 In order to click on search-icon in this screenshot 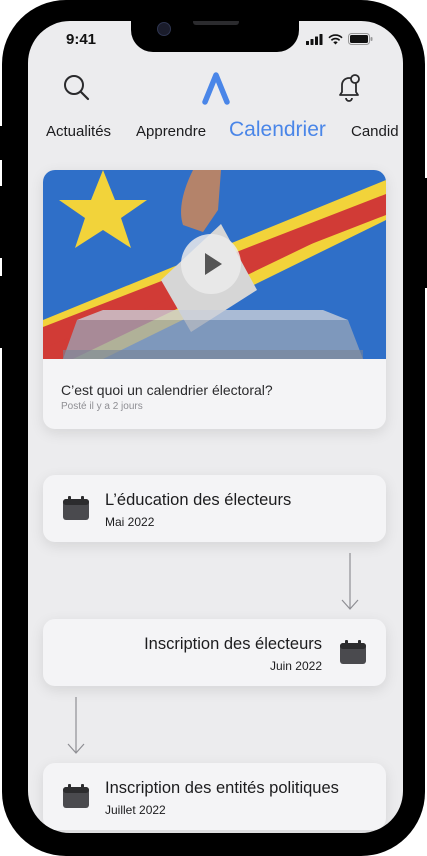, I will do `click(77, 88)`.